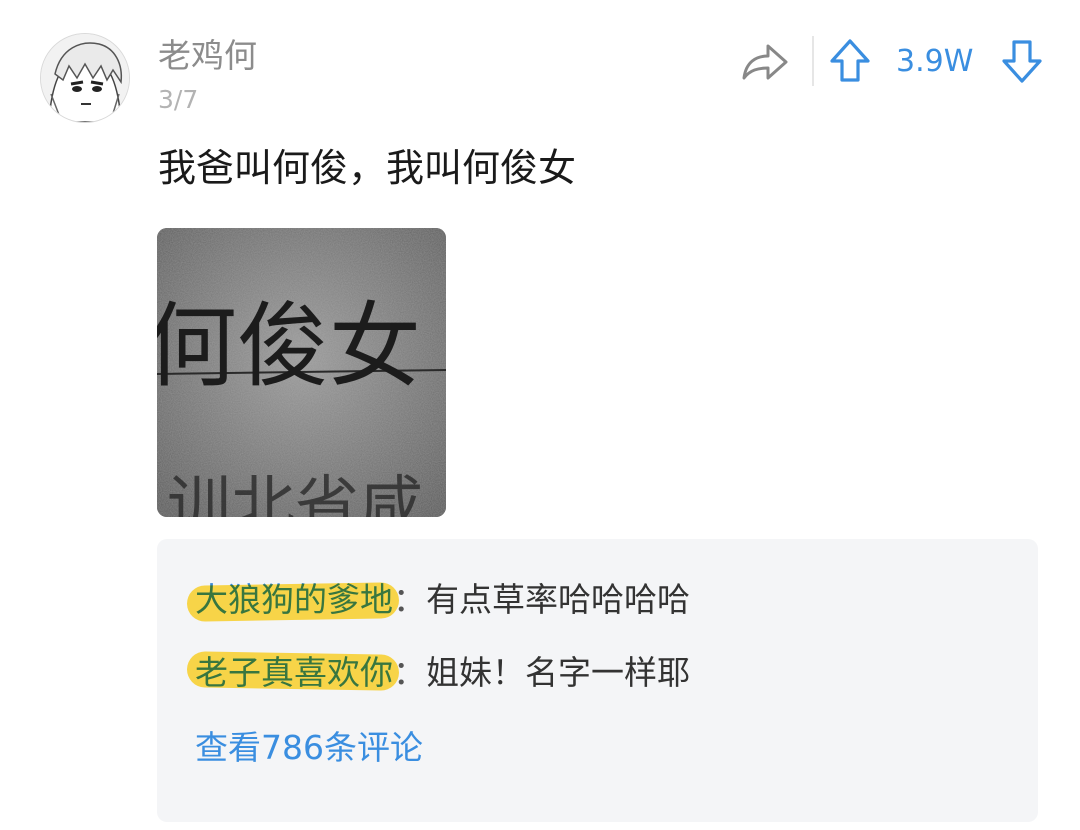  What do you see at coordinates (813, 61) in the screenshot?
I see `action-divider` at bounding box center [813, 61].